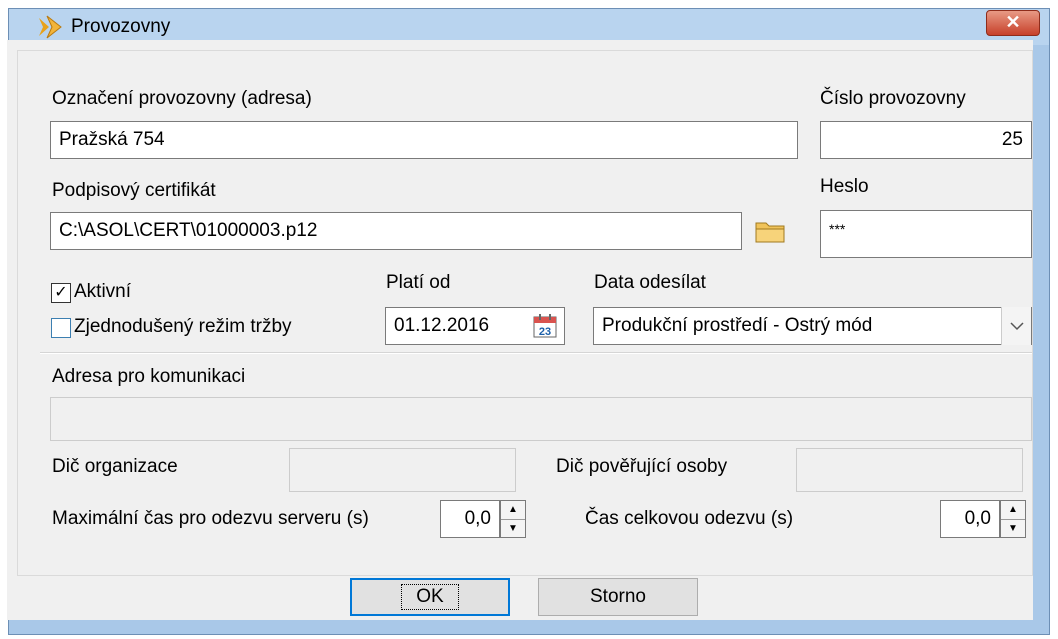  Describe the element at coordinates (642, 466) in the screenshot. I see `auth-dic-label: Dič pověřující osoby` at that location.